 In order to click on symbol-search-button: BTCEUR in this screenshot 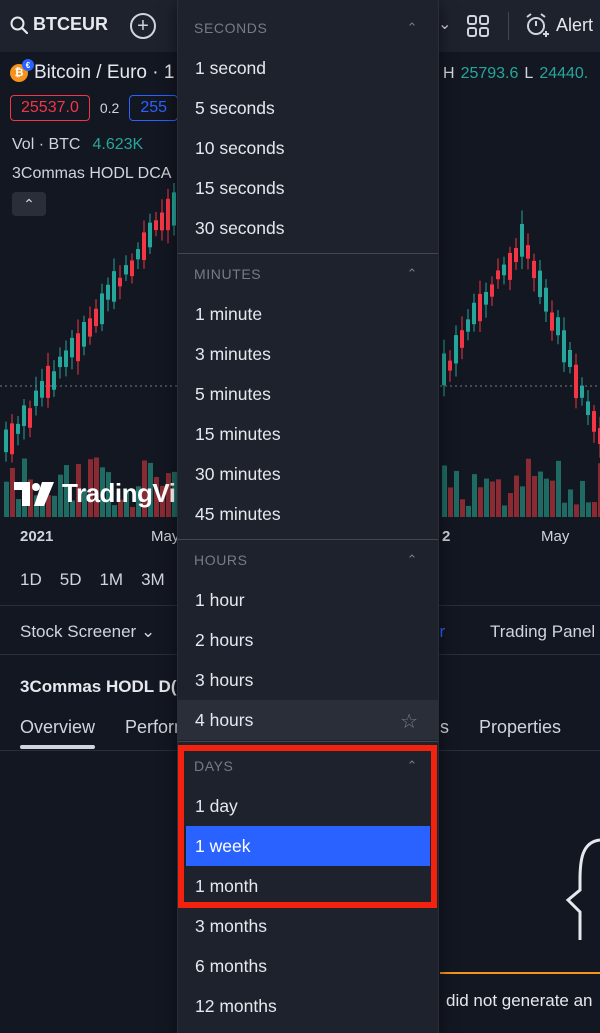, I will do `click(59, 24)`.